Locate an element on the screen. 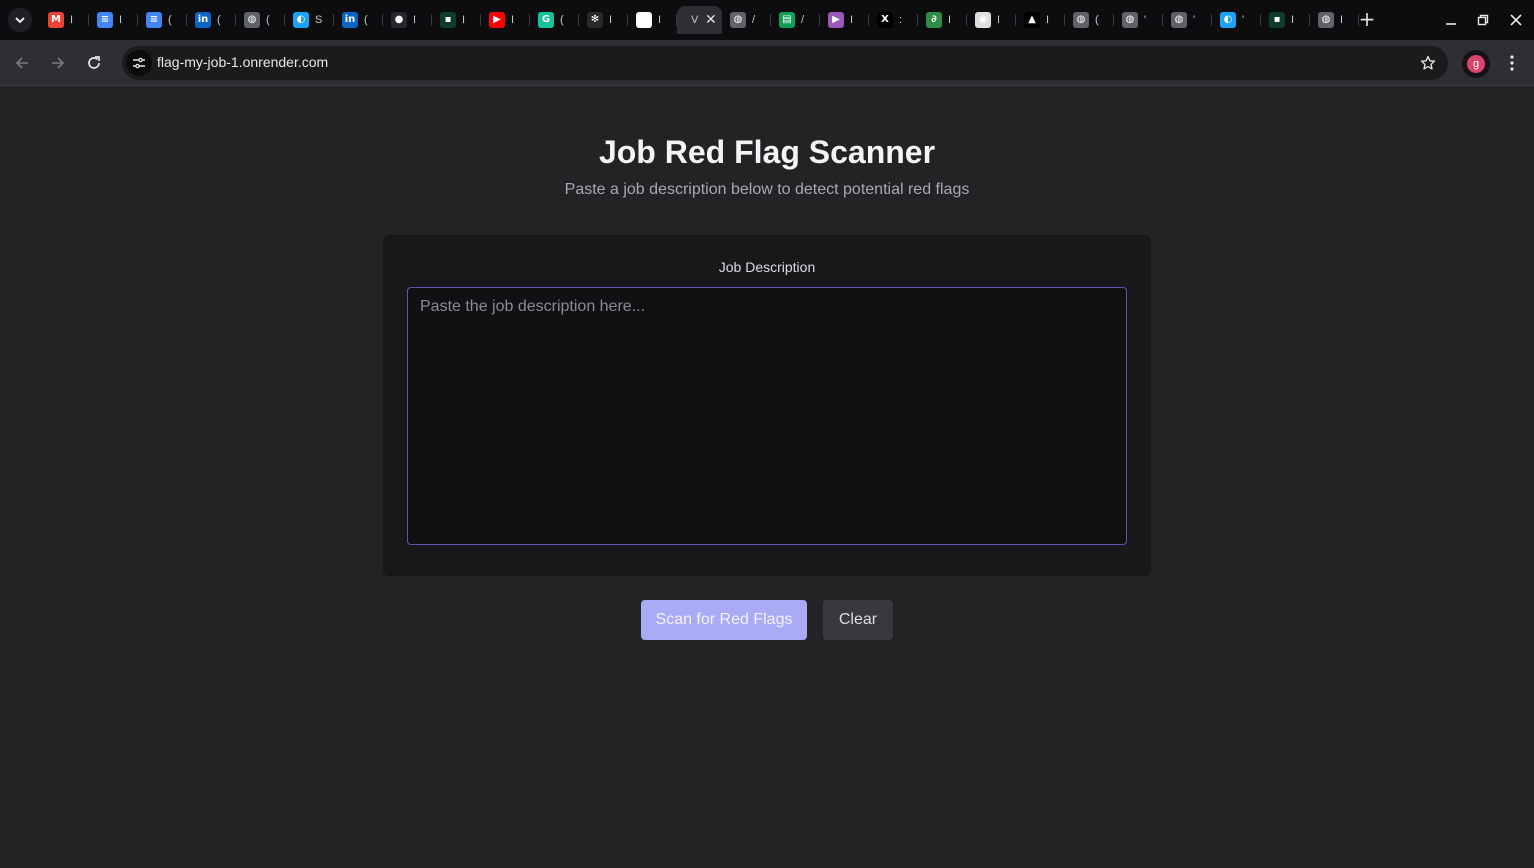 This screenshot has width=1534, height=868. star-icon is located at coordinates (1428, 62).